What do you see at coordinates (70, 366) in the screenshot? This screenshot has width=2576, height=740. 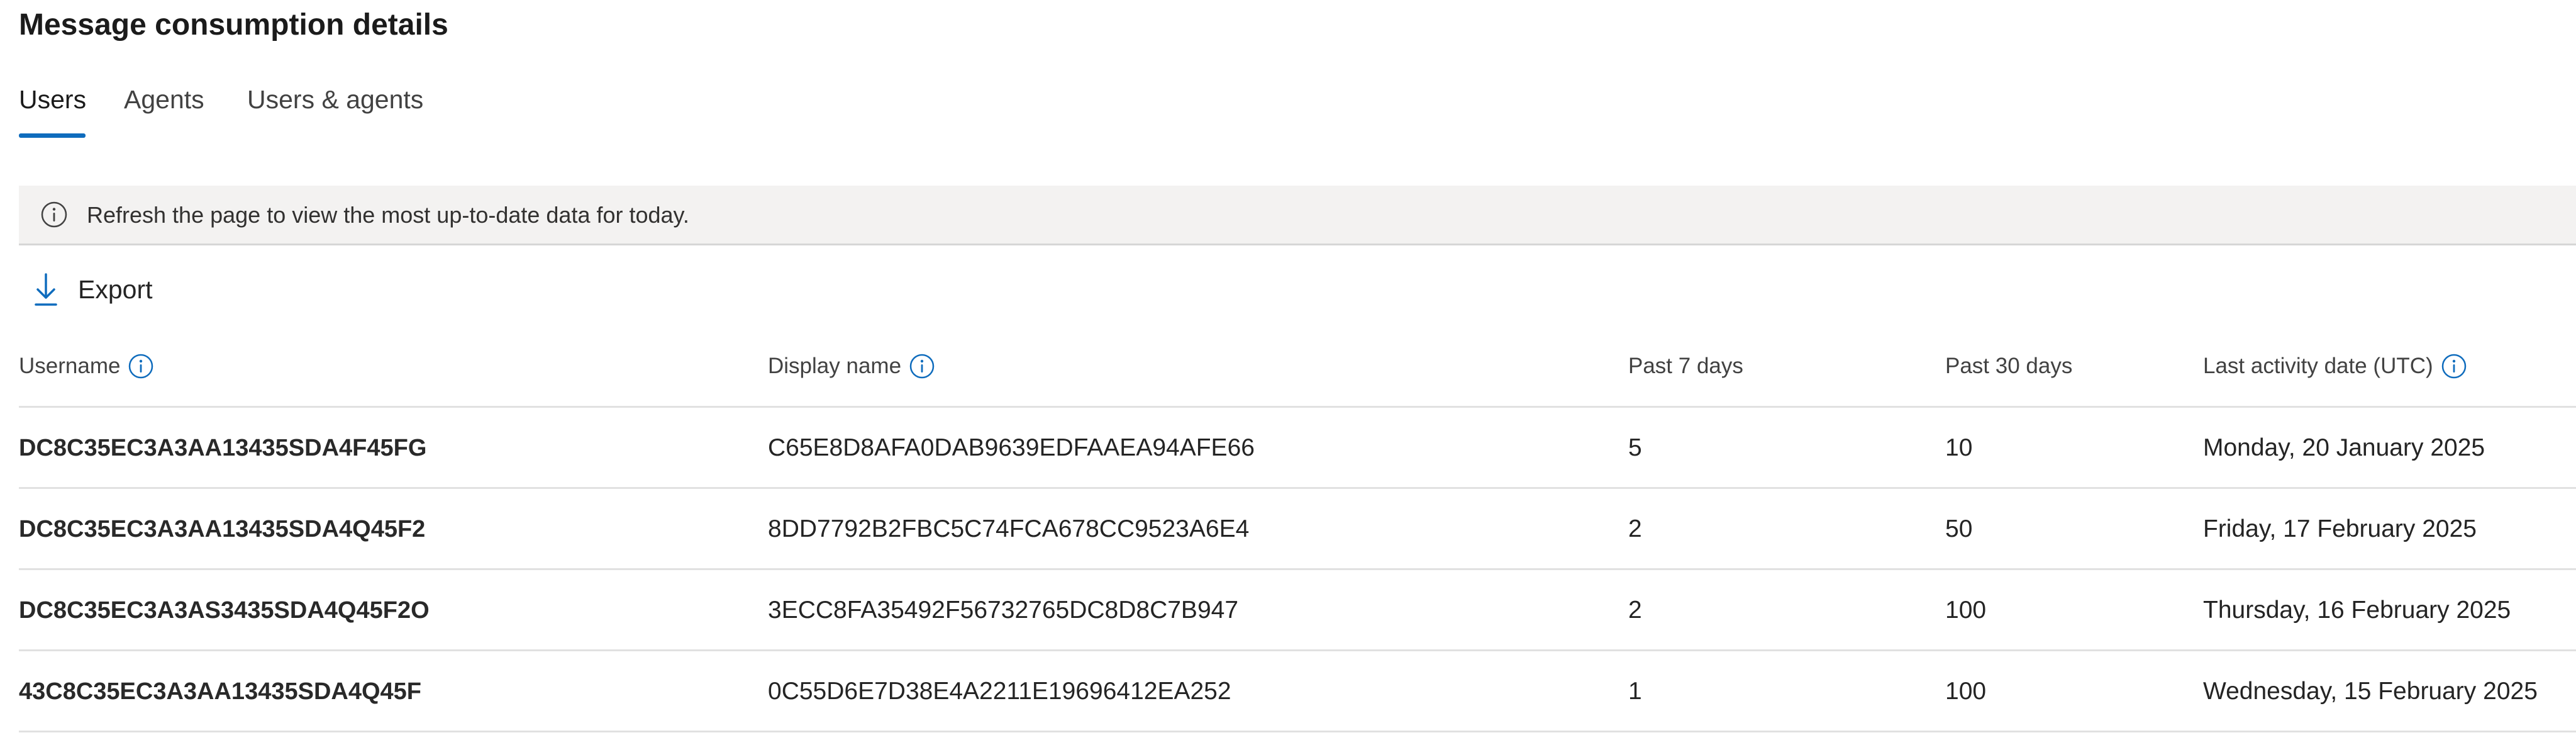 I see `column-header-label: Username` at bounding box center [70, 366].